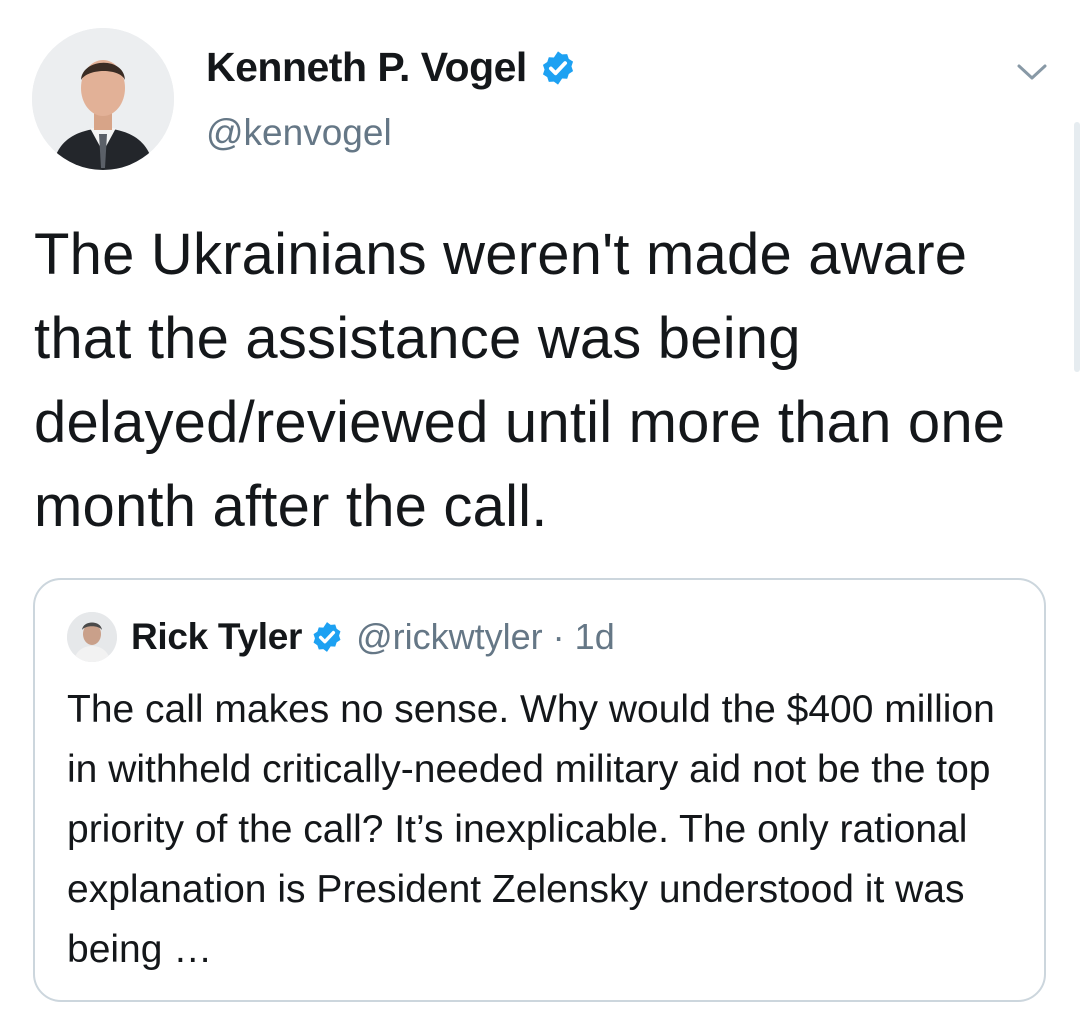  Describe the element at coordinates (216, 637) in the screenshot. I see `quoted-author-name: Rick Tyler` at that location.